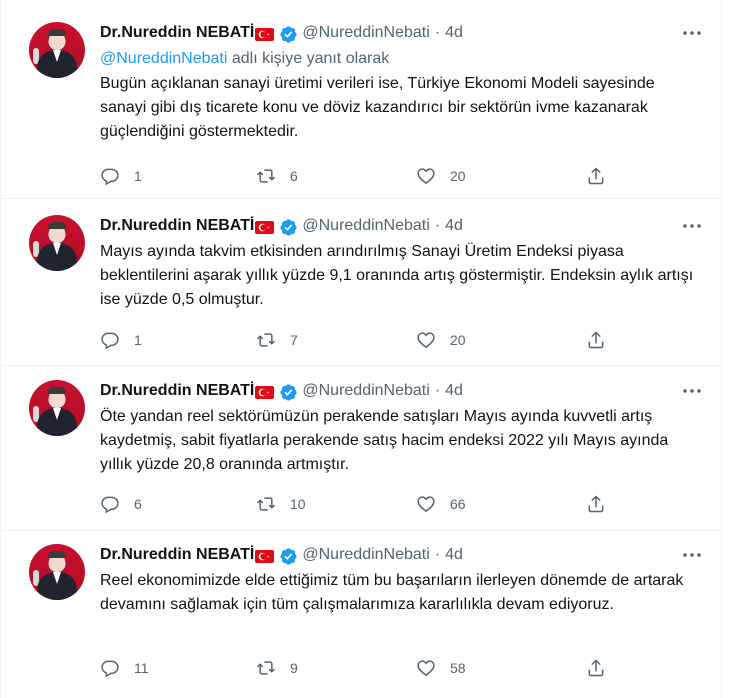 The image size is (740, 698). I want to click on tweet-actions: 11 9 58, so click(360, 668).